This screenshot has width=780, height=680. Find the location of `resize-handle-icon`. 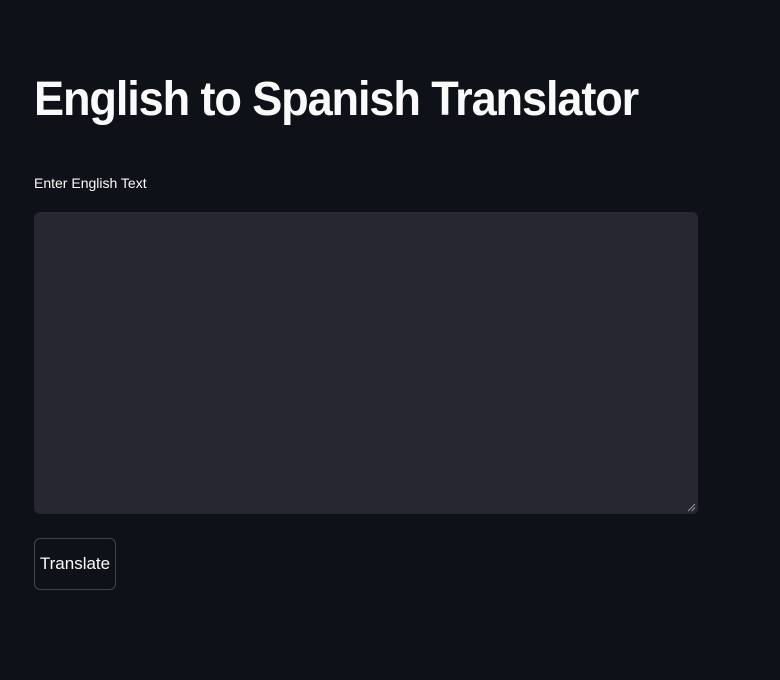

resize-handle-icon is located at coordinates (691, 507).